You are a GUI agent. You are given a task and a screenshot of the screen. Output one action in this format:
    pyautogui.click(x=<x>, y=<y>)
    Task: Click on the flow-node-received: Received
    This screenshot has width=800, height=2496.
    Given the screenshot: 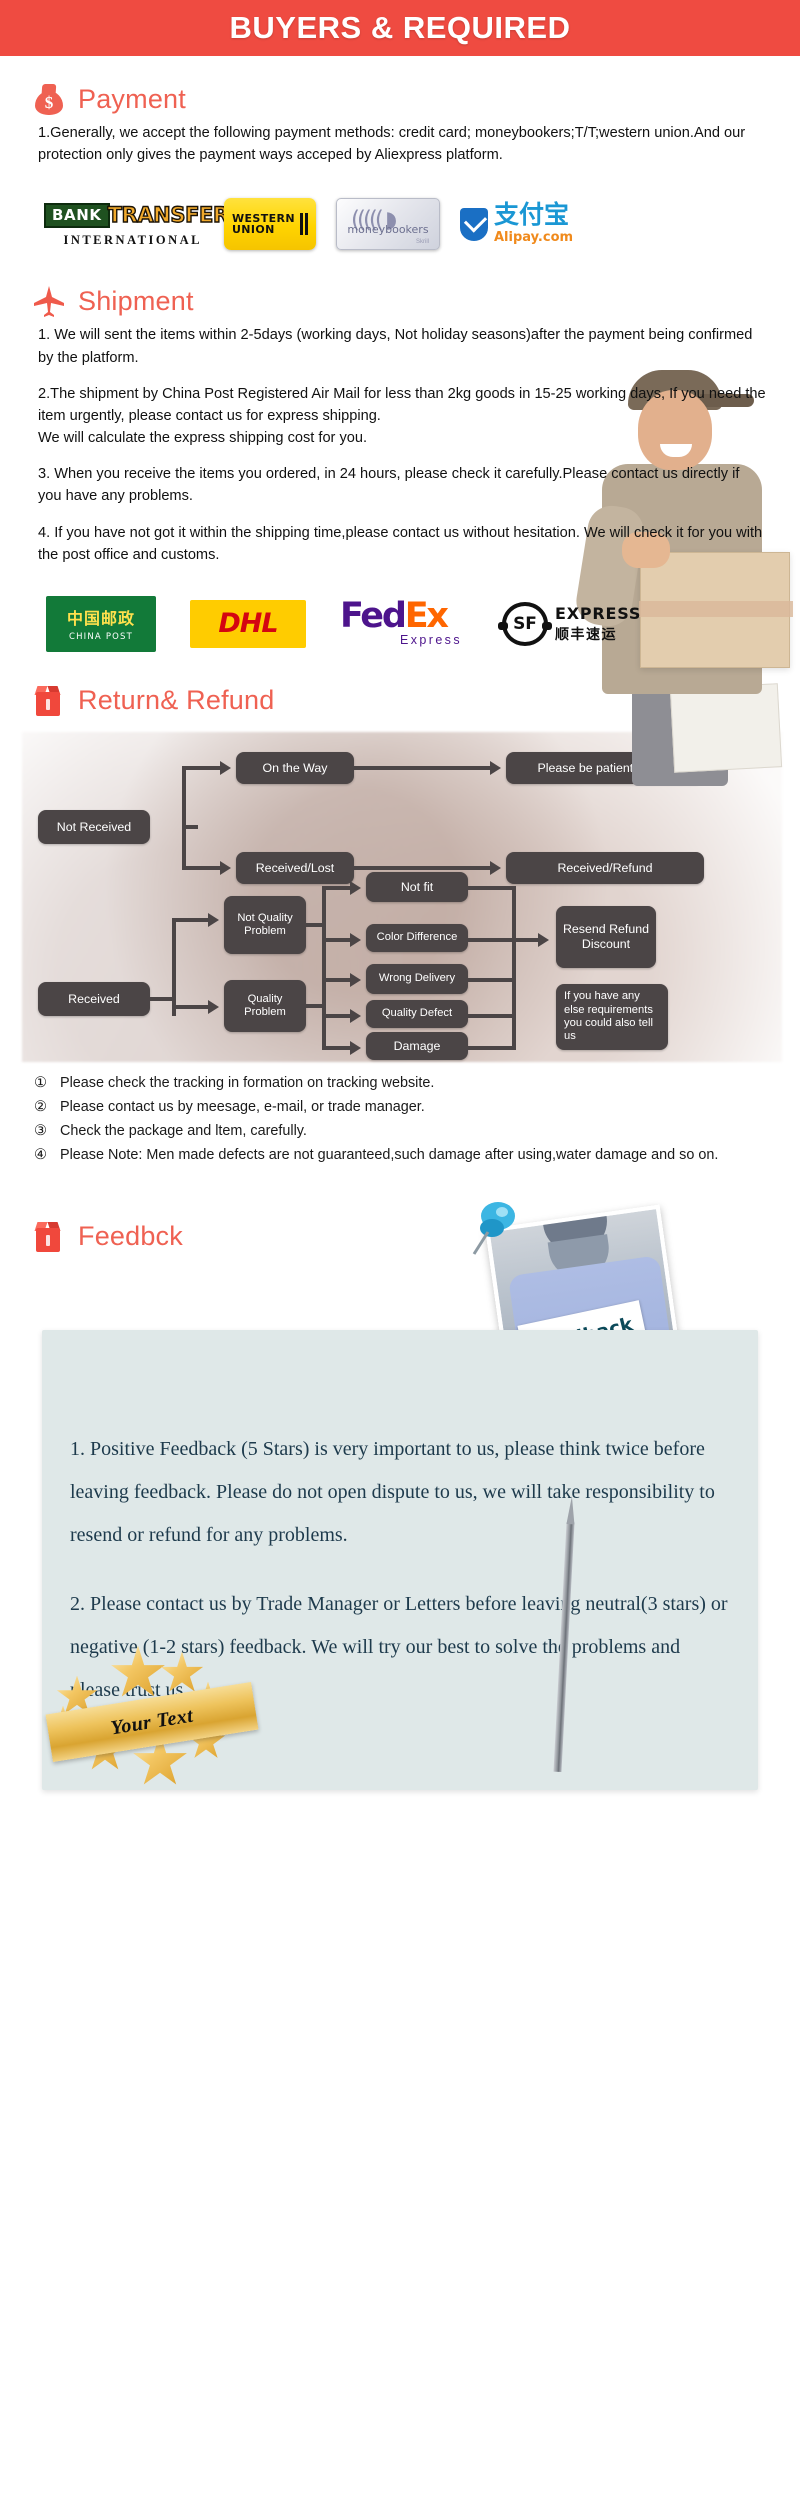 What is the action you would take?
    pyautogui.click(x=94, y=998)
    